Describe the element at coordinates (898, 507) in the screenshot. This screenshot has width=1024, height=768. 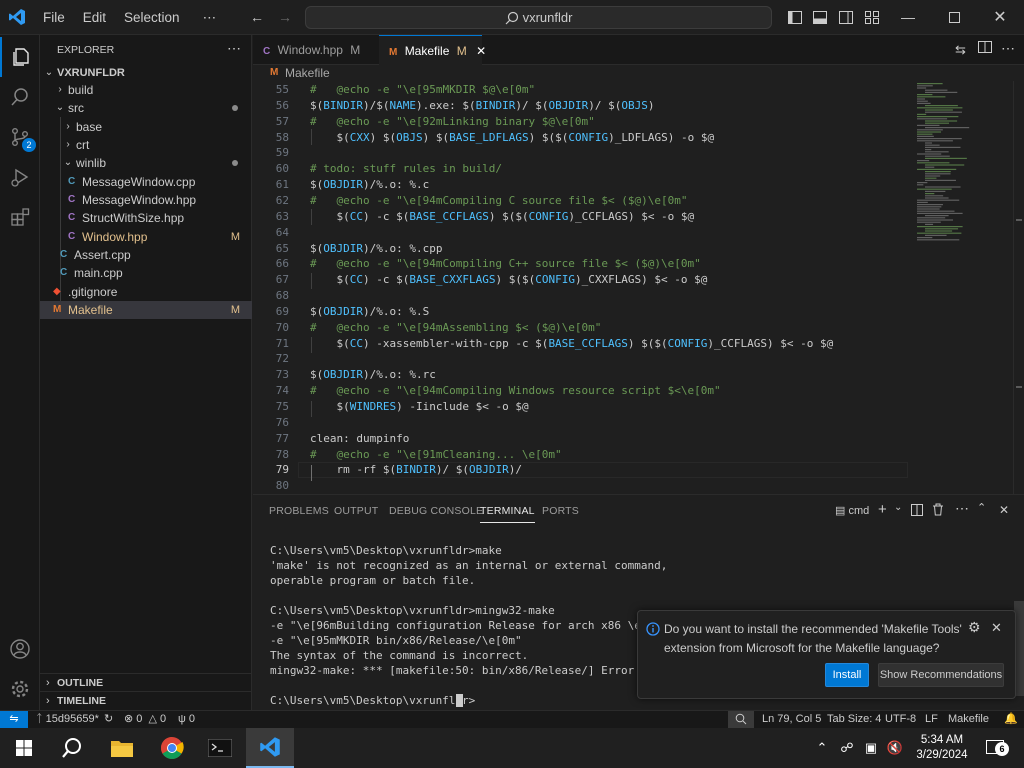
I see `chevron-down-icon: ⌄` at that location.